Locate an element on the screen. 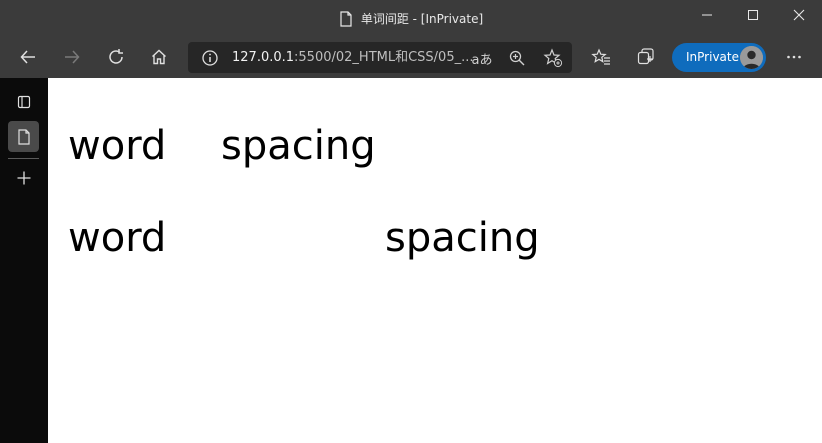 This screenshot has width=822, height=443. new-tab-button is located at coordinates (23, 177).